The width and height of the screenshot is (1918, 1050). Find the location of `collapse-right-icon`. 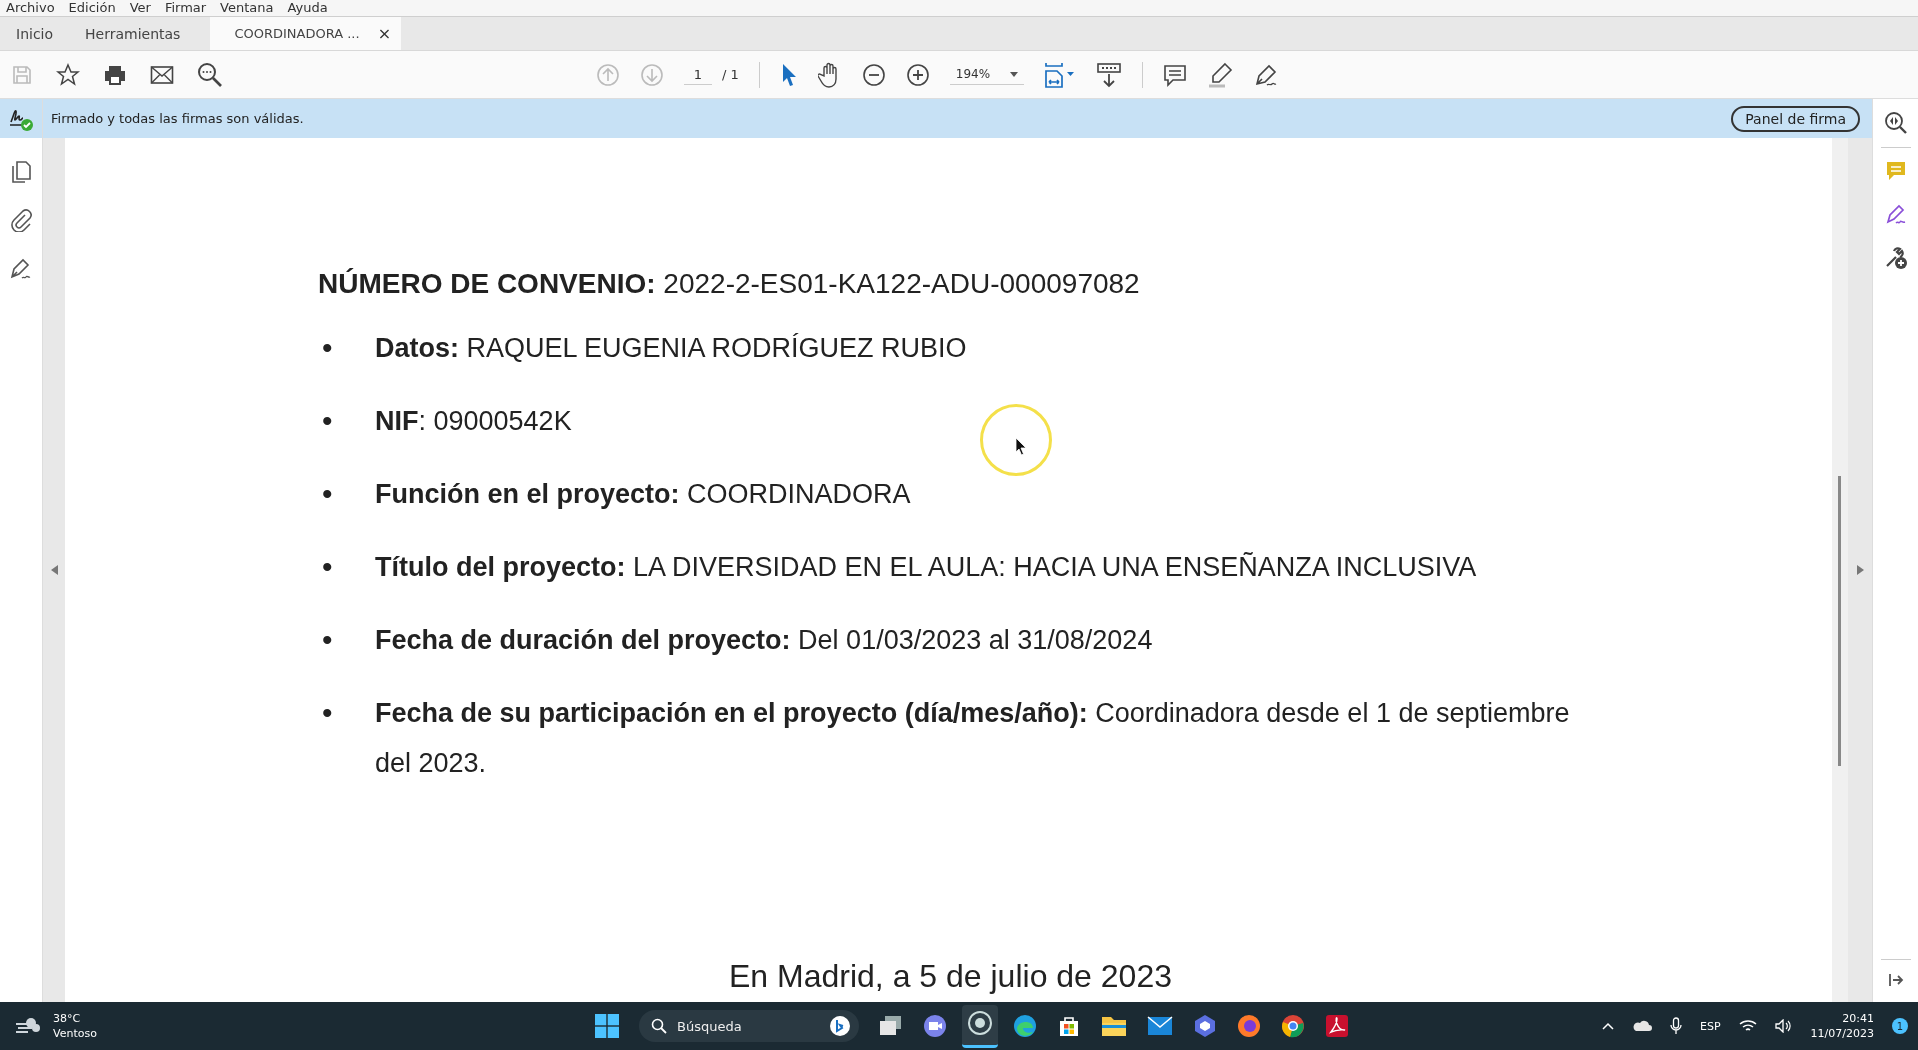

collapse-right-icon is located at coordinates (1860, 570).